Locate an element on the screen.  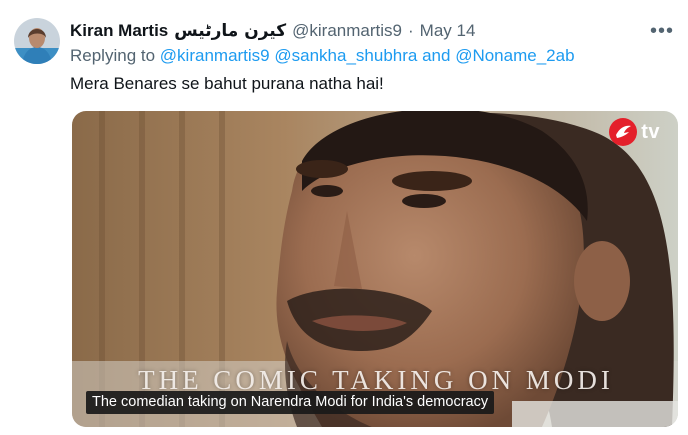
channel-logo-text: tv is located at coordinates (650, 131).